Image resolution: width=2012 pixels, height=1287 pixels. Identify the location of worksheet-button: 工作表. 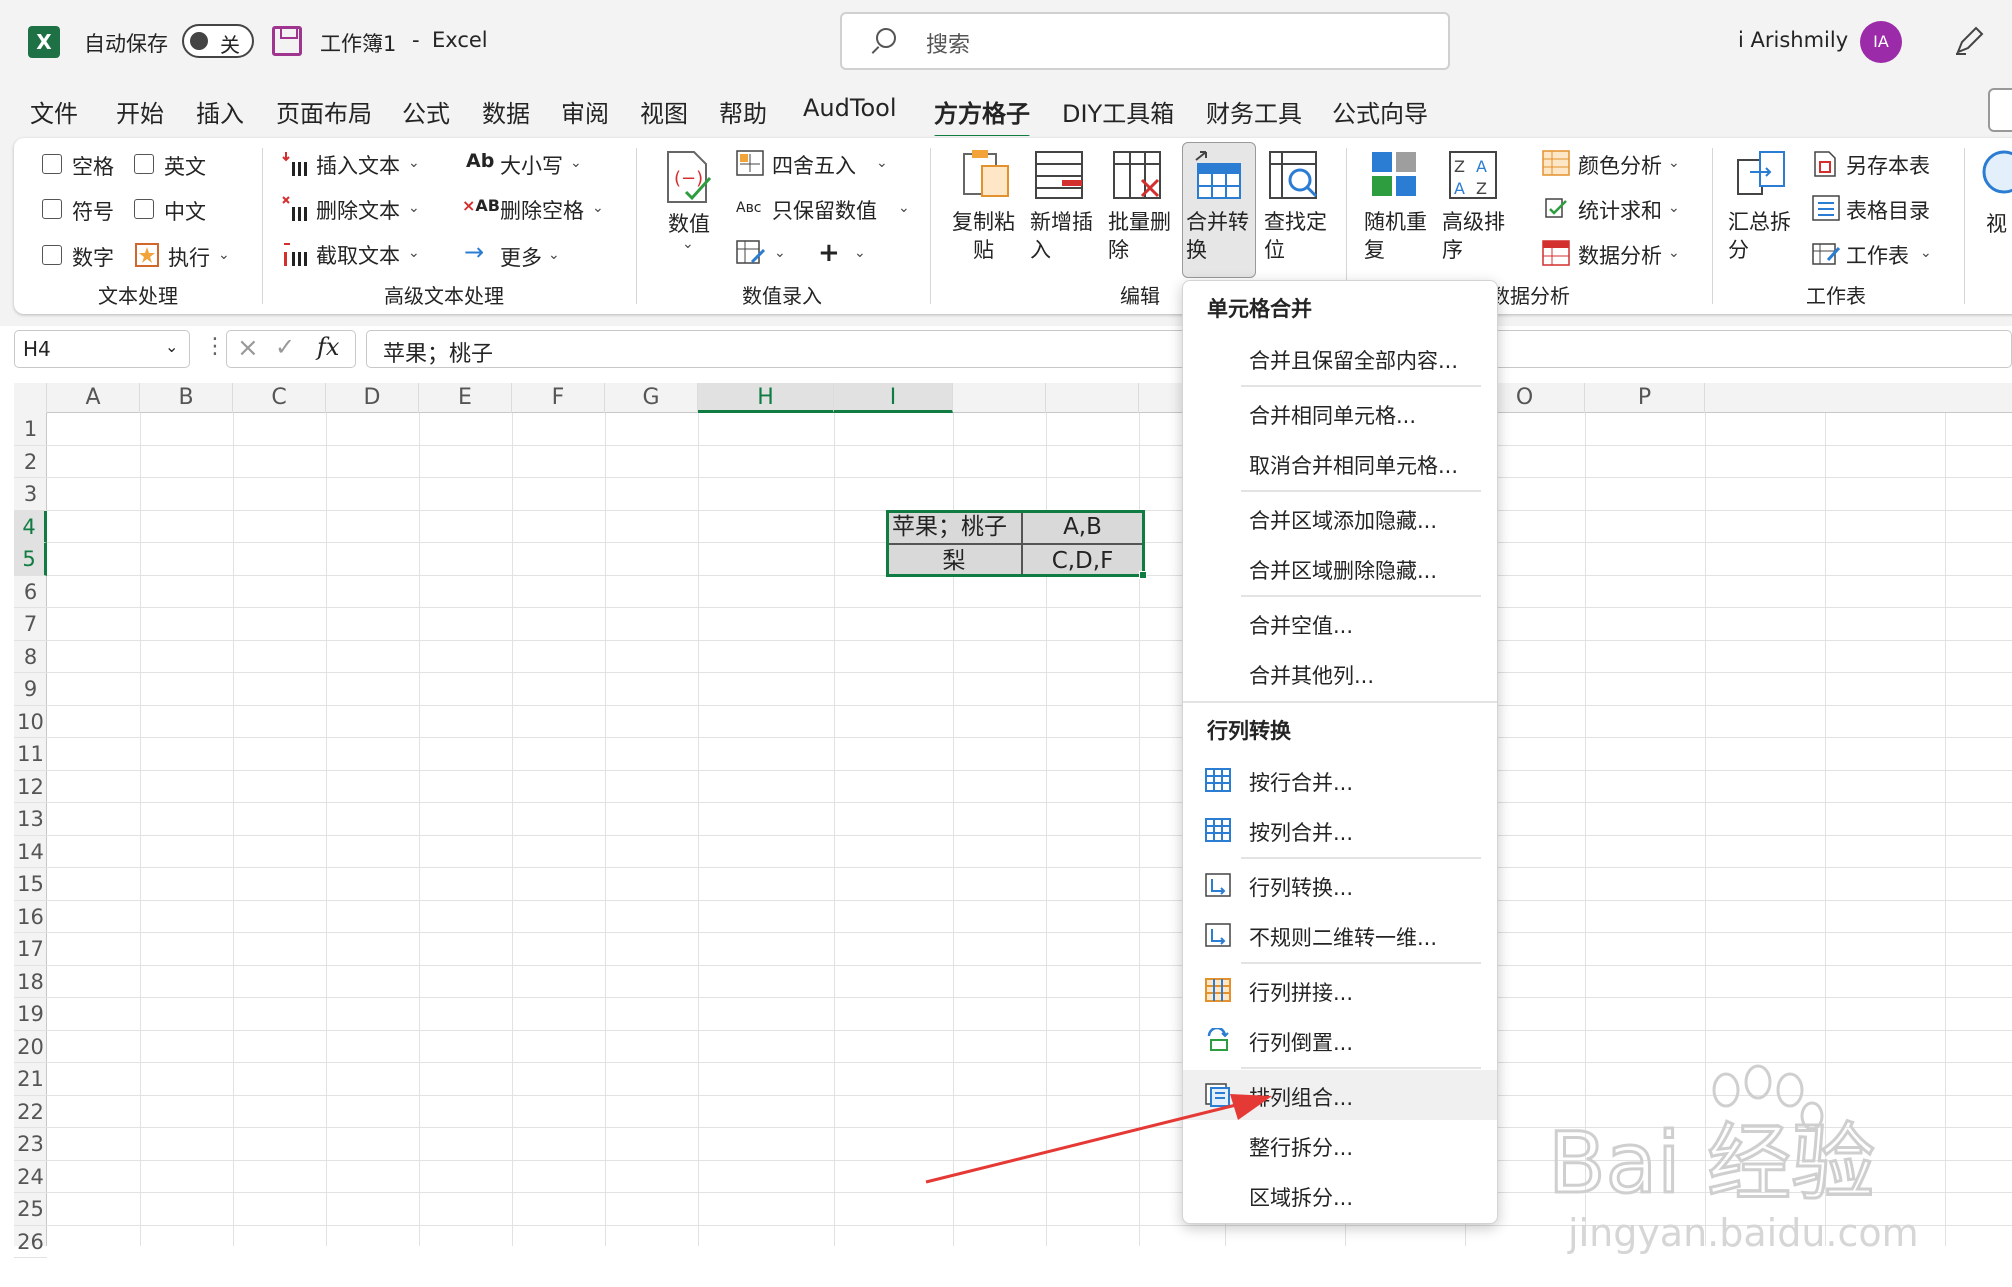
(1877, 255).